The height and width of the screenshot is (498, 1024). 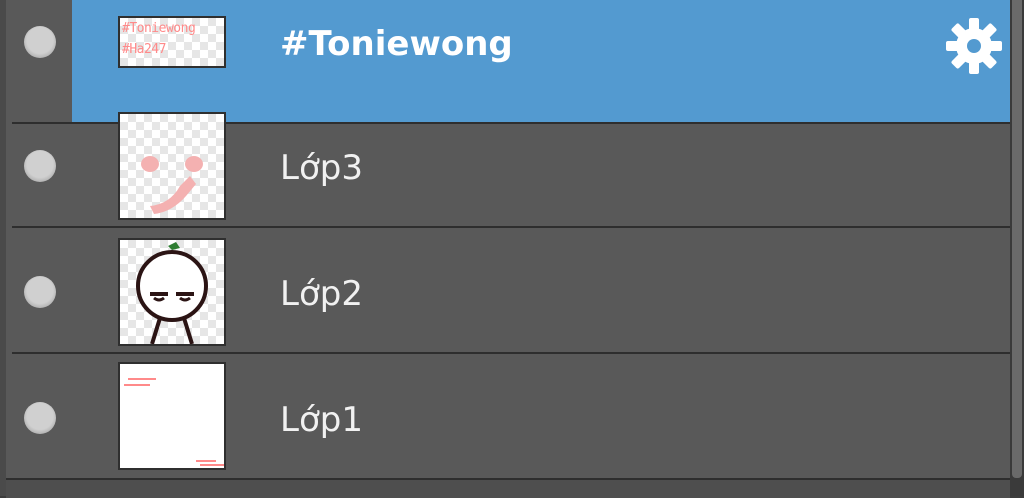 I want to click on layer-thumbnail: #Toniewong #Ha247, so click(x=172, y=42).